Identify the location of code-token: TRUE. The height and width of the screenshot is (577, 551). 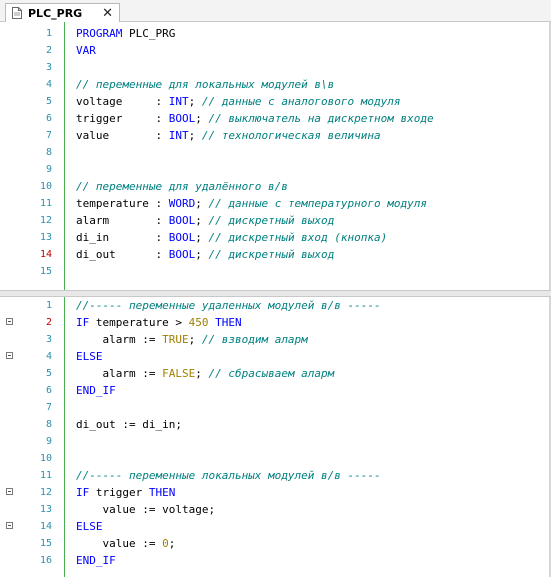
(175, 339).